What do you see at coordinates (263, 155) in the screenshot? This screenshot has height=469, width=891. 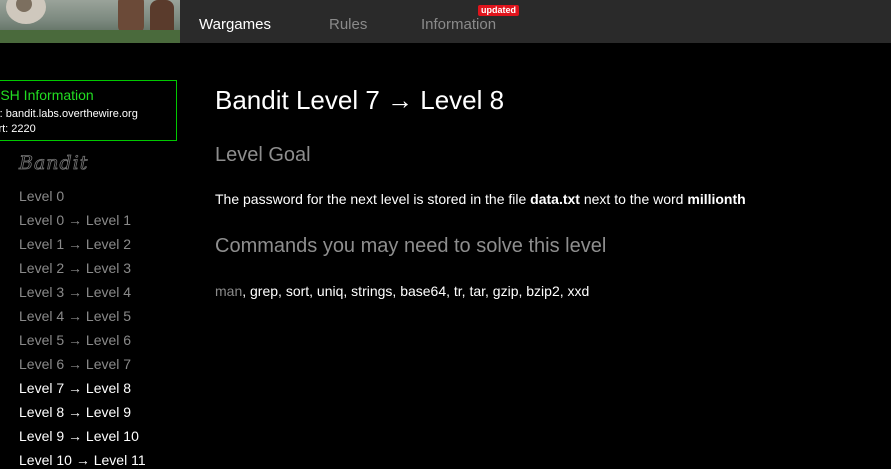 I see `level-goal-heading: Level Goal` at bounding box center [263, 155].